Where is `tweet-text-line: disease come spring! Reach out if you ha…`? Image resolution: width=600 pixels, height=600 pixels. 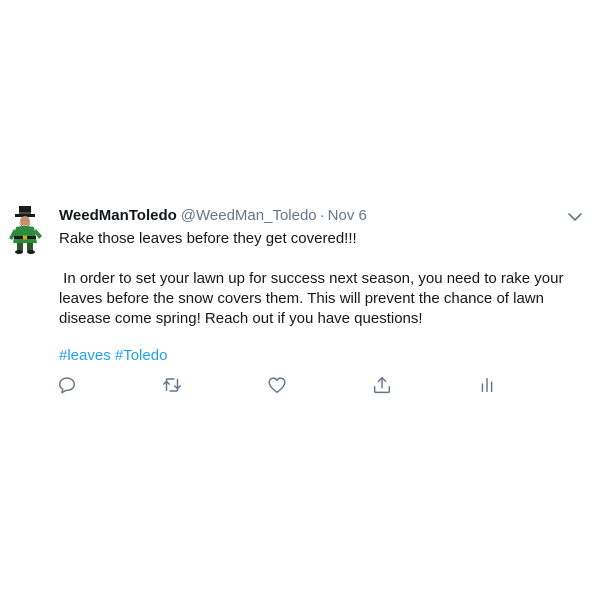 tweet-text-line: disease come spring! Reach out if you ha… is located at coordinates (241, 318).